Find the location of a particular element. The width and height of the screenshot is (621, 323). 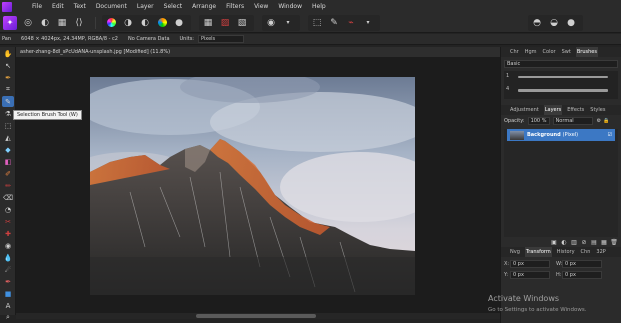

tab-effects: Effects is located at coordinates (575, 110).